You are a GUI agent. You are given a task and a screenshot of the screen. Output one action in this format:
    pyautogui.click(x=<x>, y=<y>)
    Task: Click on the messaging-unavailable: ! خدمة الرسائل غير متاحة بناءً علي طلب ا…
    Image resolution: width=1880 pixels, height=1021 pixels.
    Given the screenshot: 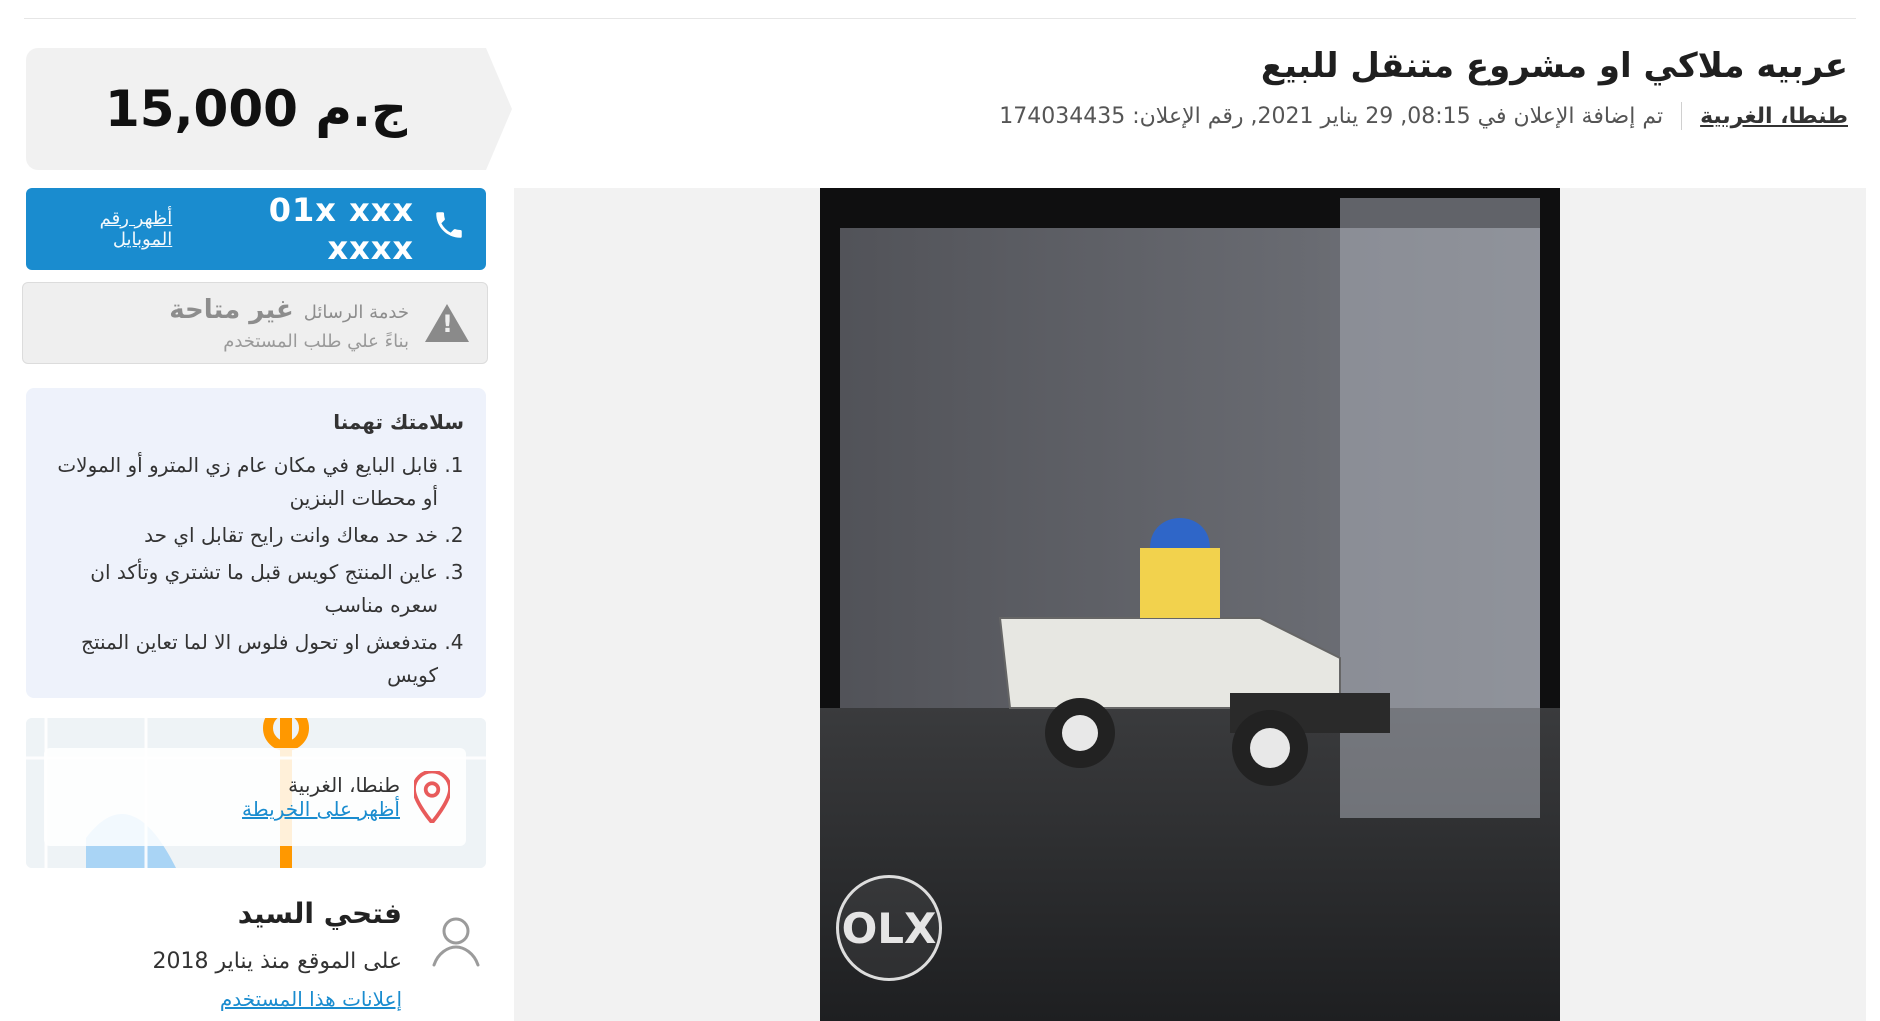 What is the action you would take?
    pyautogui.click(x=255, y=323)
    